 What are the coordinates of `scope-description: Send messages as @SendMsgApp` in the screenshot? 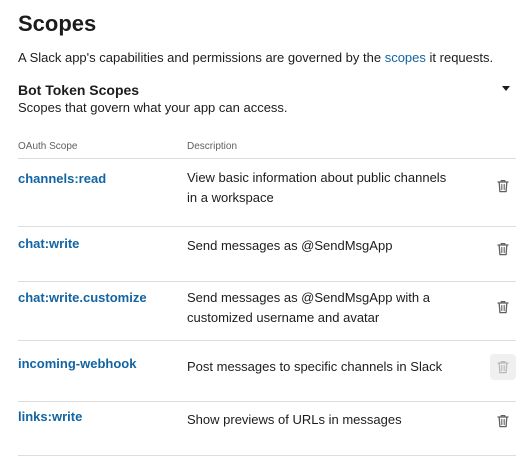 It's located at (290, 245).